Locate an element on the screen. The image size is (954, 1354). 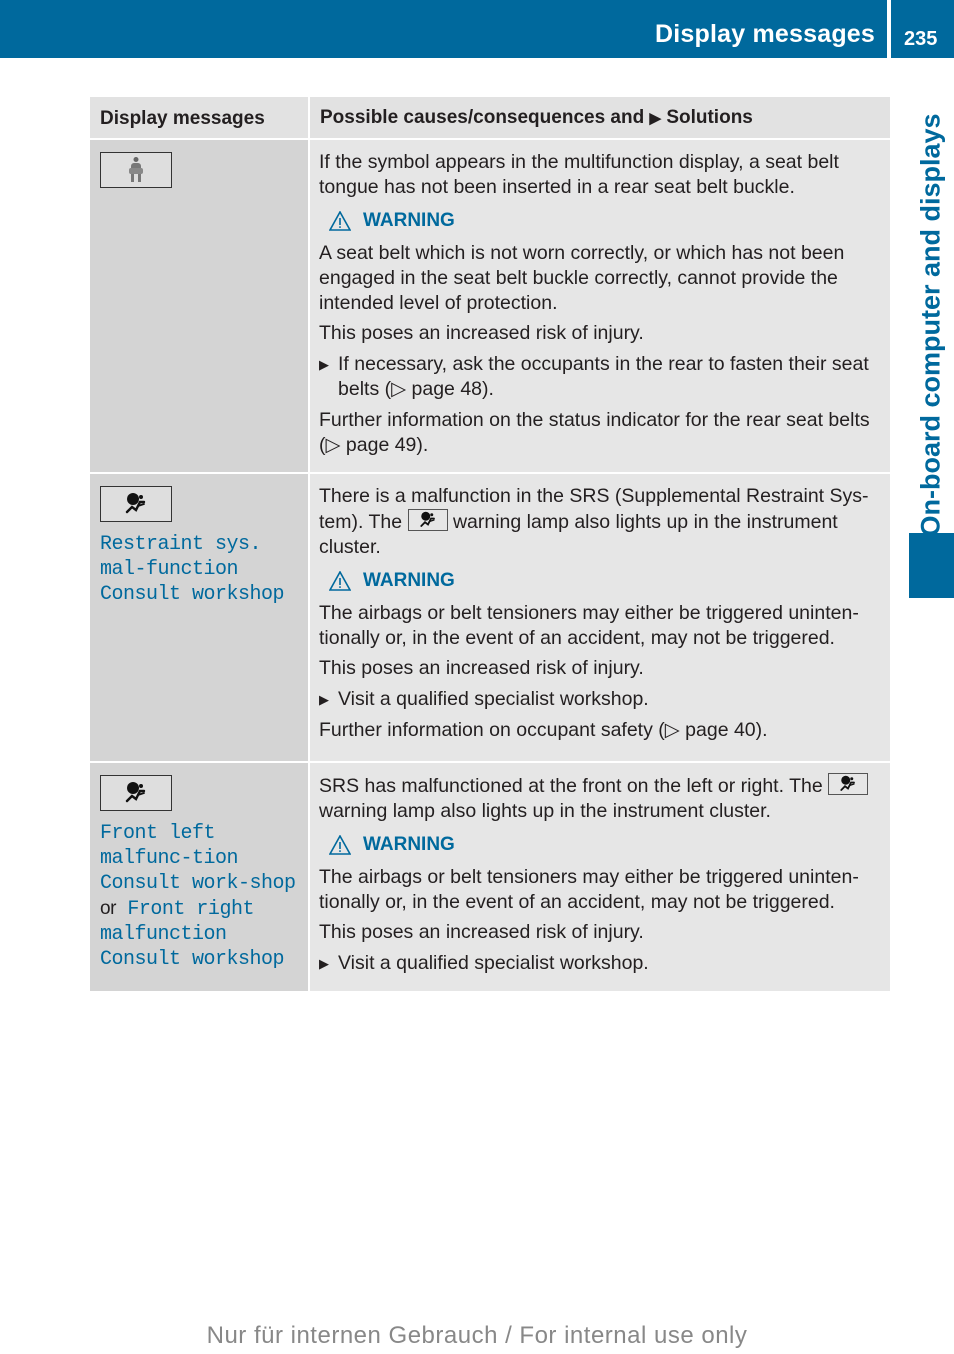
rear-seat-belt-occupant-icon is located at coordinates (136, 170).